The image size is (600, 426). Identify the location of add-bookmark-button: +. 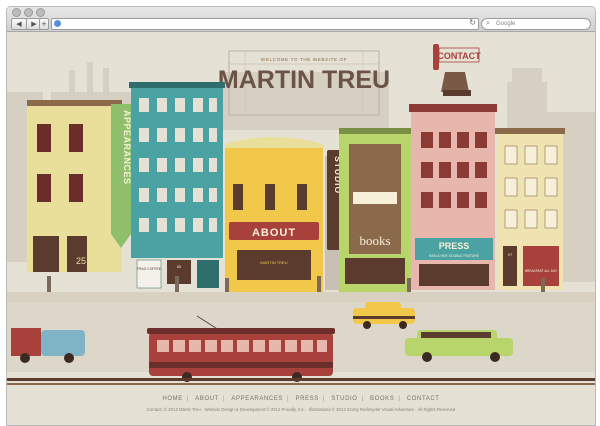
(44, 24).